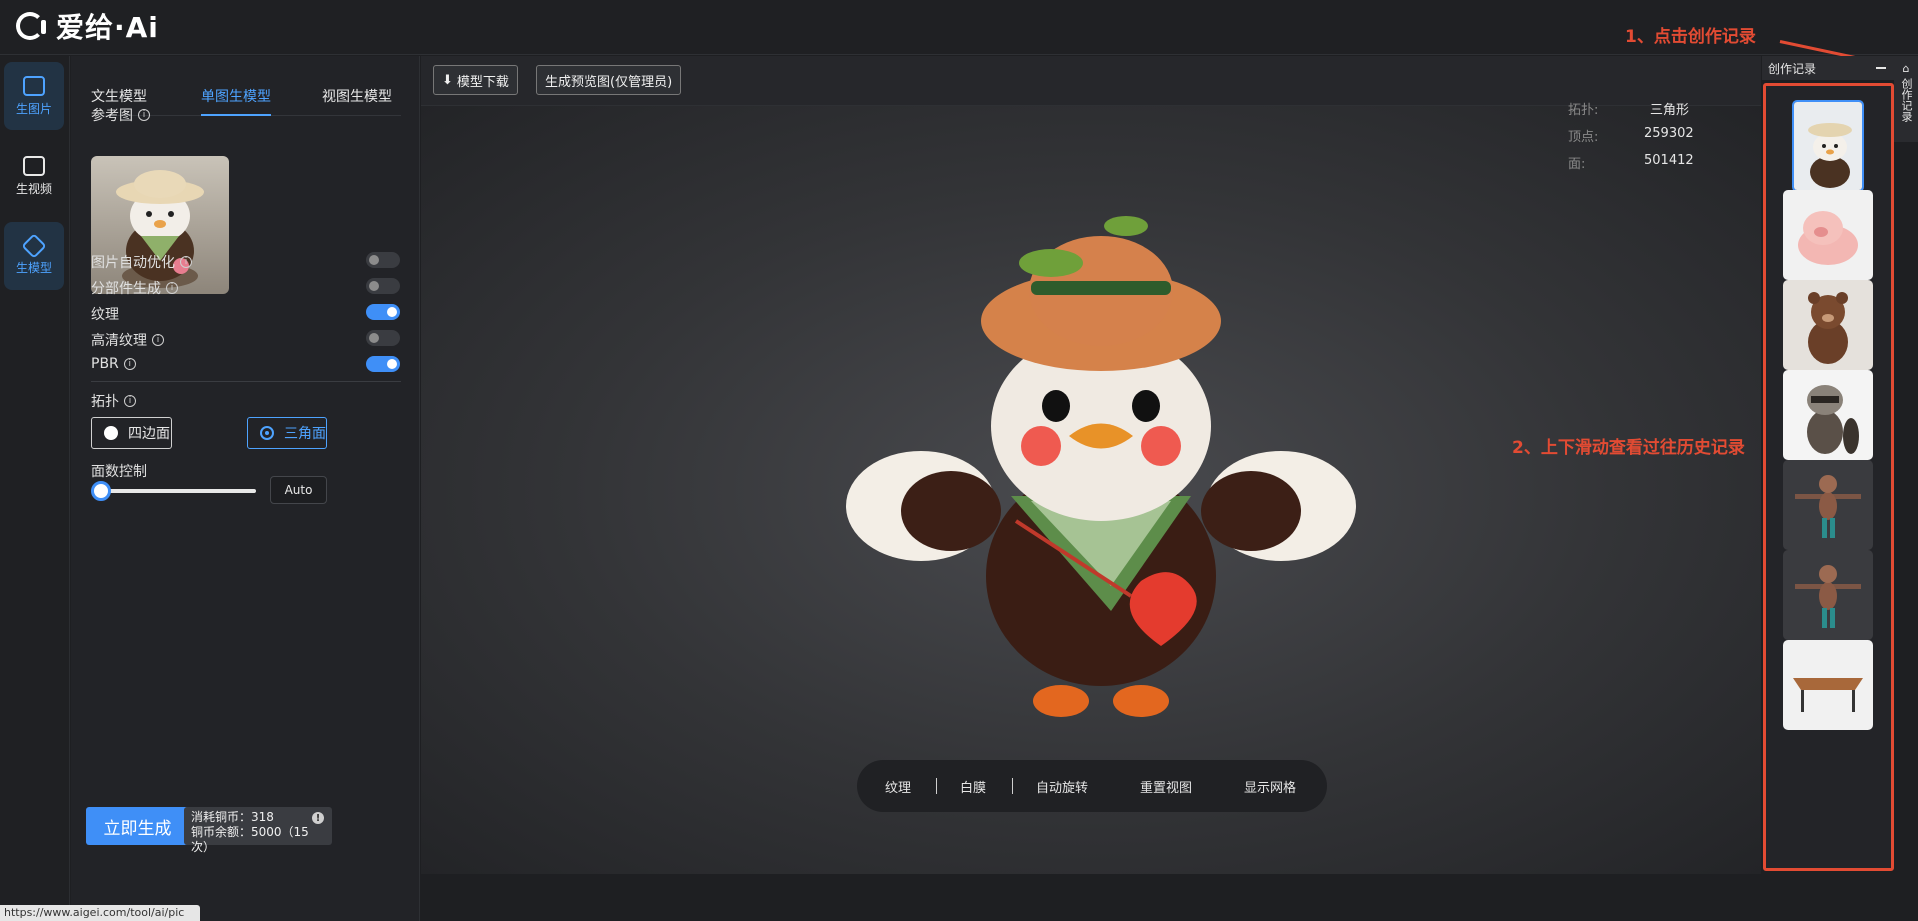  Describe the element at coordinates (383, 338) in the screenshot. I see `hd-texture-toggle` at that location.